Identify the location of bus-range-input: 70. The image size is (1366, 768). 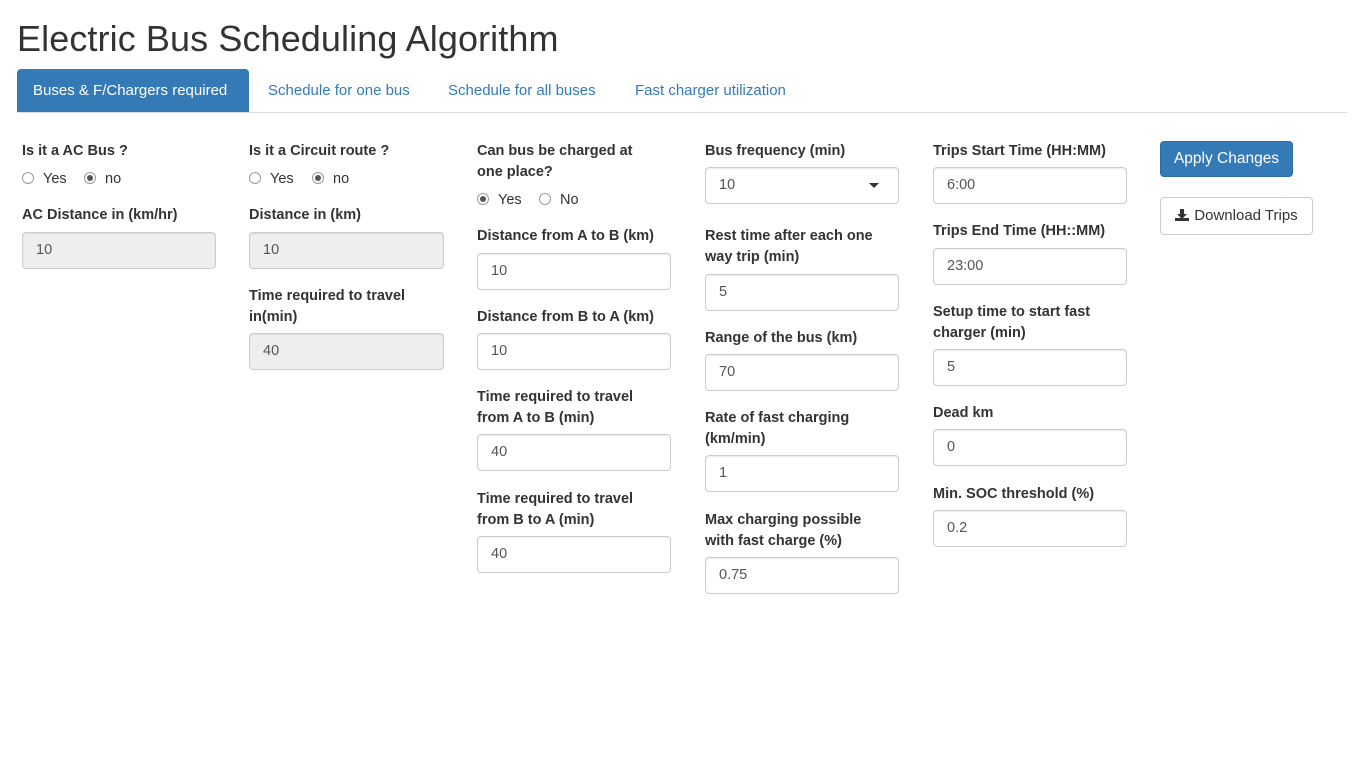
(802, 372).